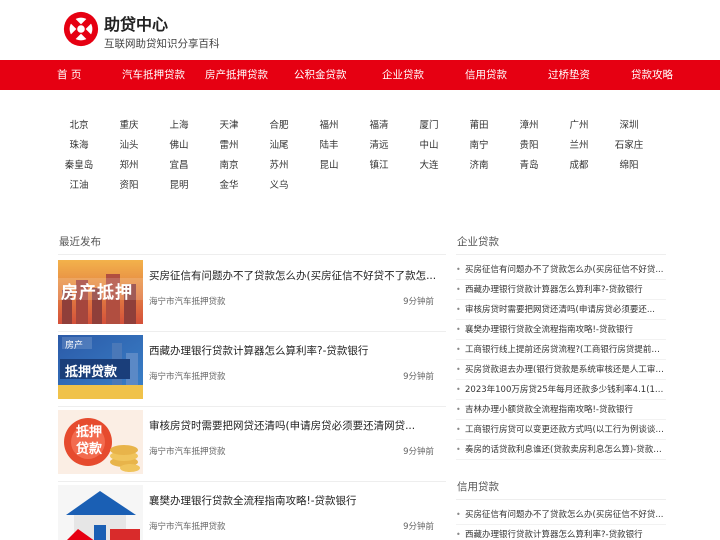  I want to click on city-link: 镇江, so click(379, 166).